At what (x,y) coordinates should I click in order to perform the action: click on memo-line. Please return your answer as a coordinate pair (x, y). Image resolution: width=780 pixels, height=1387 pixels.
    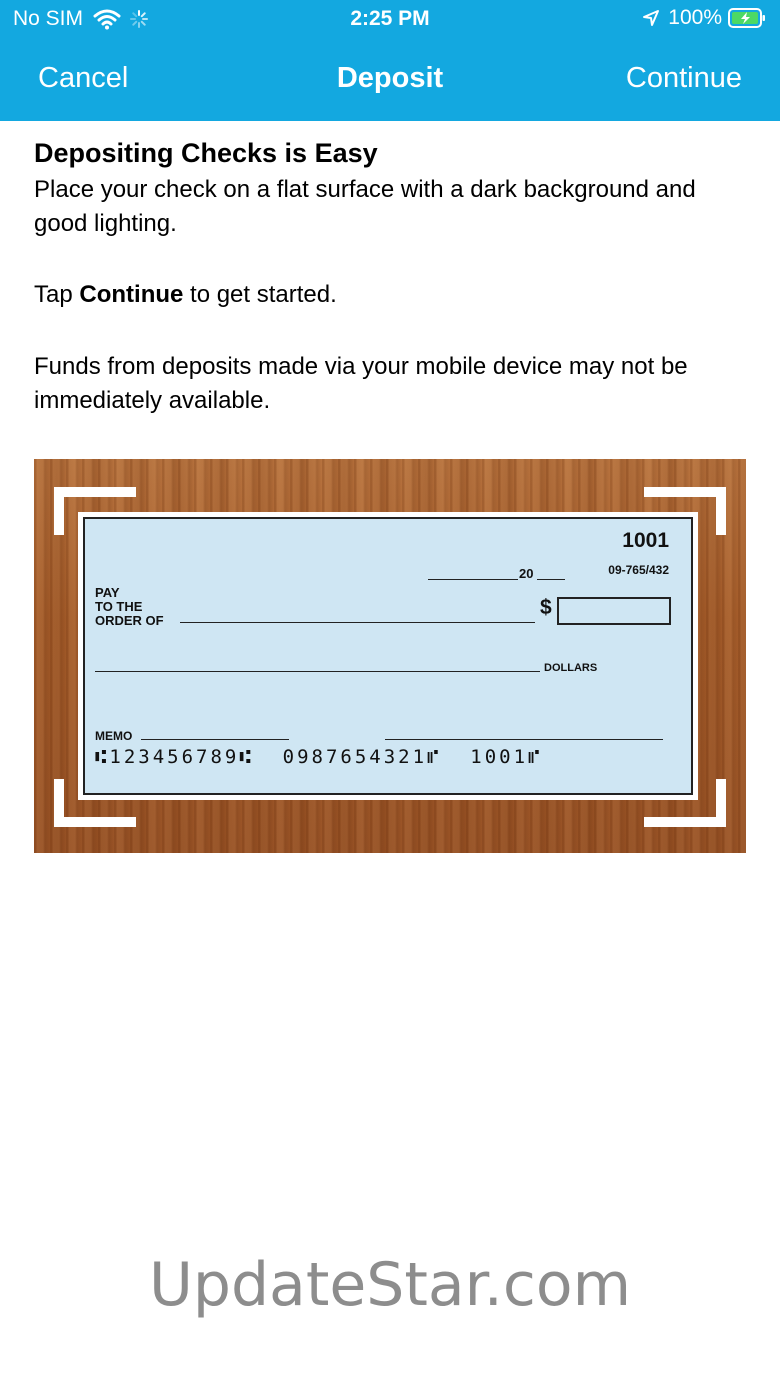
    Looking at the image, I should click on (215, 739).